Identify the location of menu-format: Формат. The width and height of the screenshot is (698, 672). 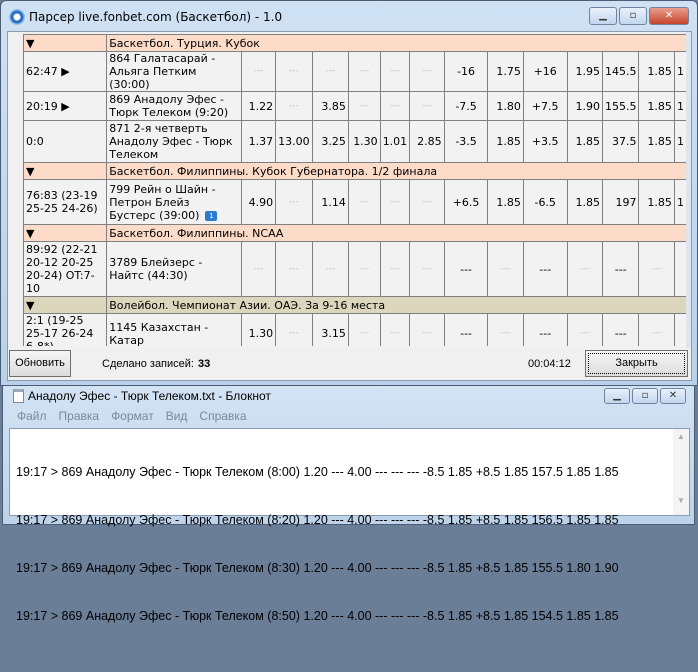
(132, 416).